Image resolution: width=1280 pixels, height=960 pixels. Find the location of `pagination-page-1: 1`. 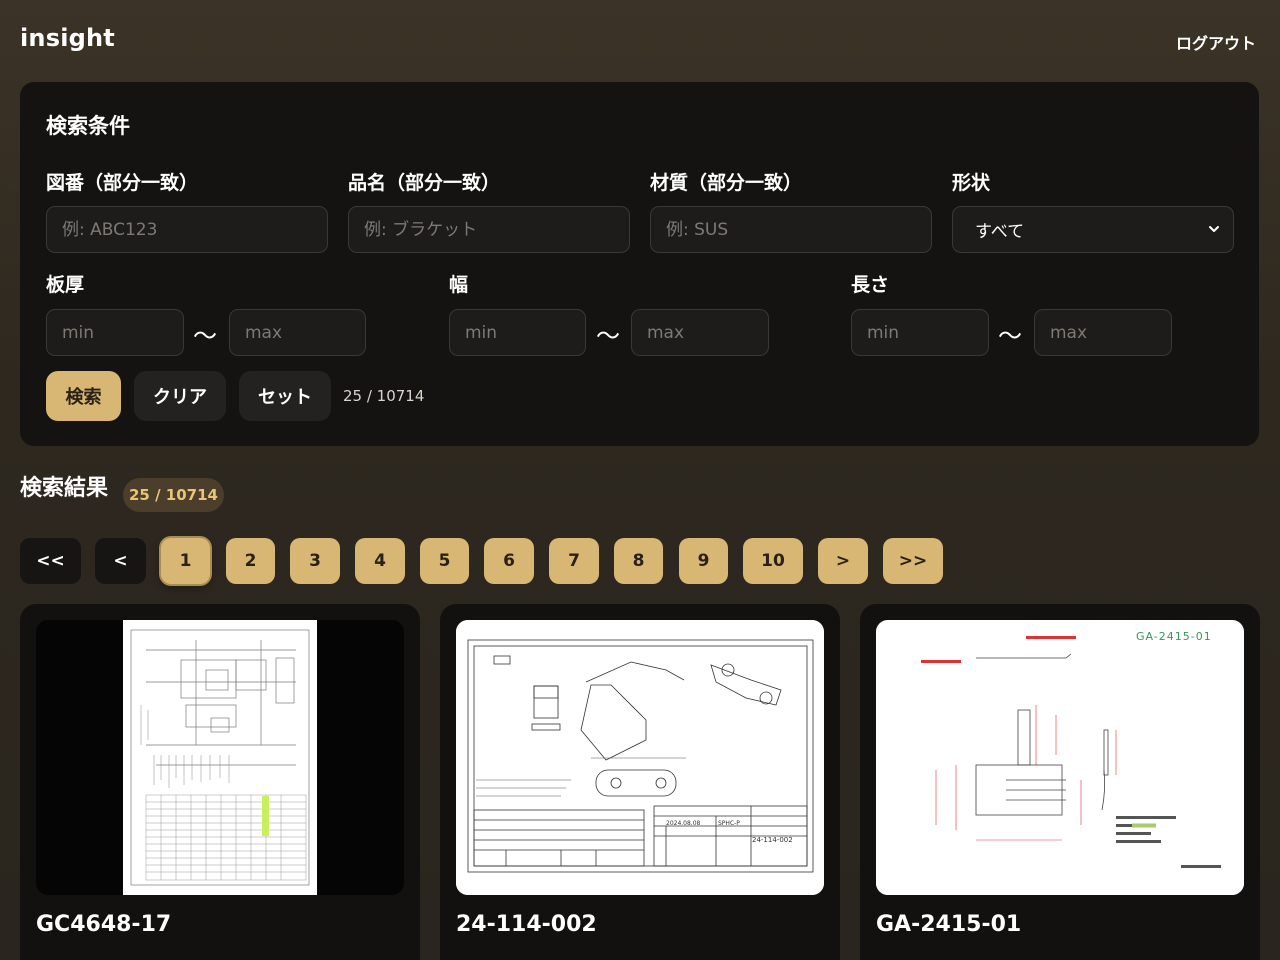

pagination-page-1: 1 is located at coordinates (185, 561).